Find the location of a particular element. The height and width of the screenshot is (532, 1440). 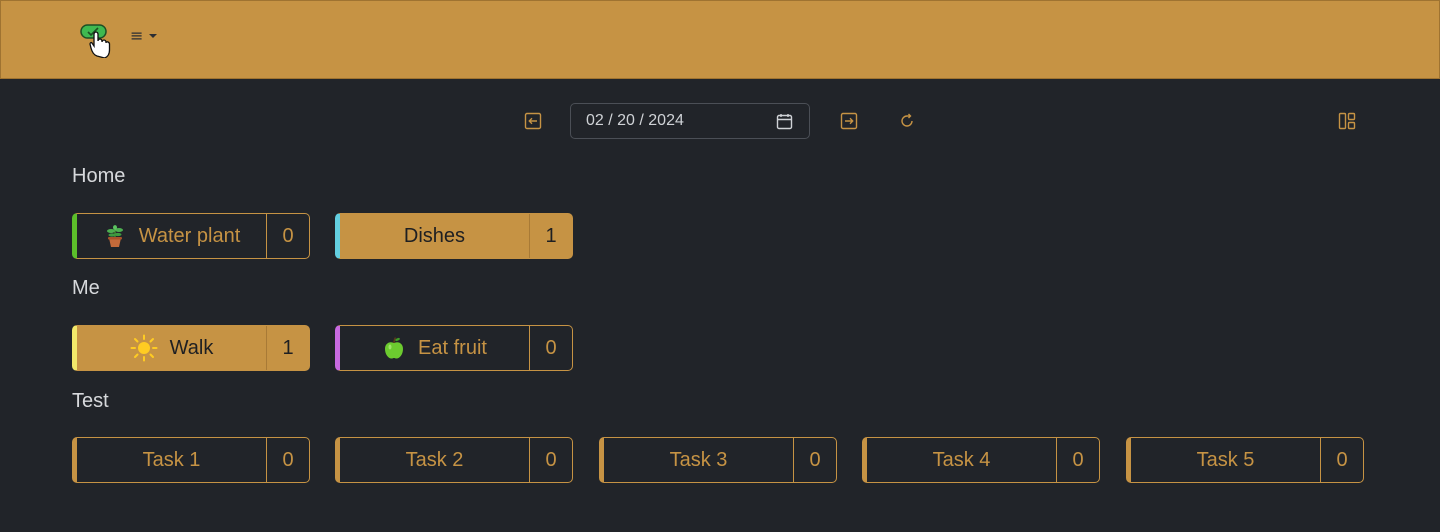

refresh-icon is located at coordinates (907, 120).